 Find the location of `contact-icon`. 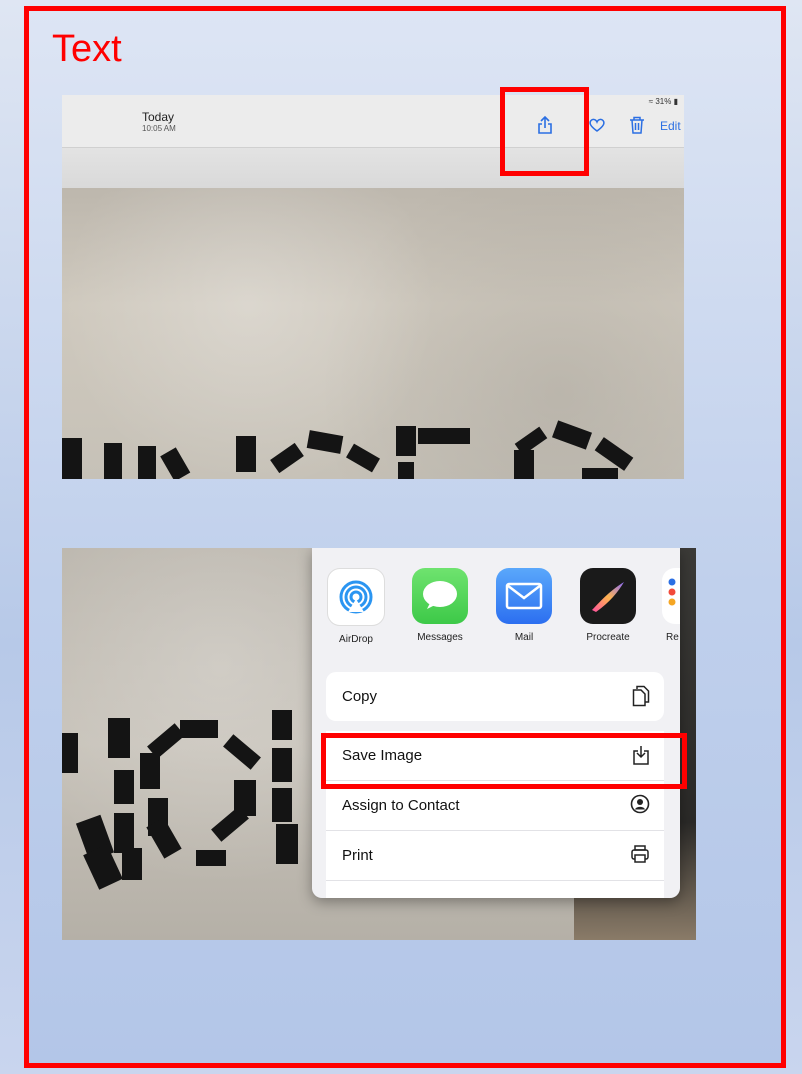

contact-icon is located at coordinates (640, 806).